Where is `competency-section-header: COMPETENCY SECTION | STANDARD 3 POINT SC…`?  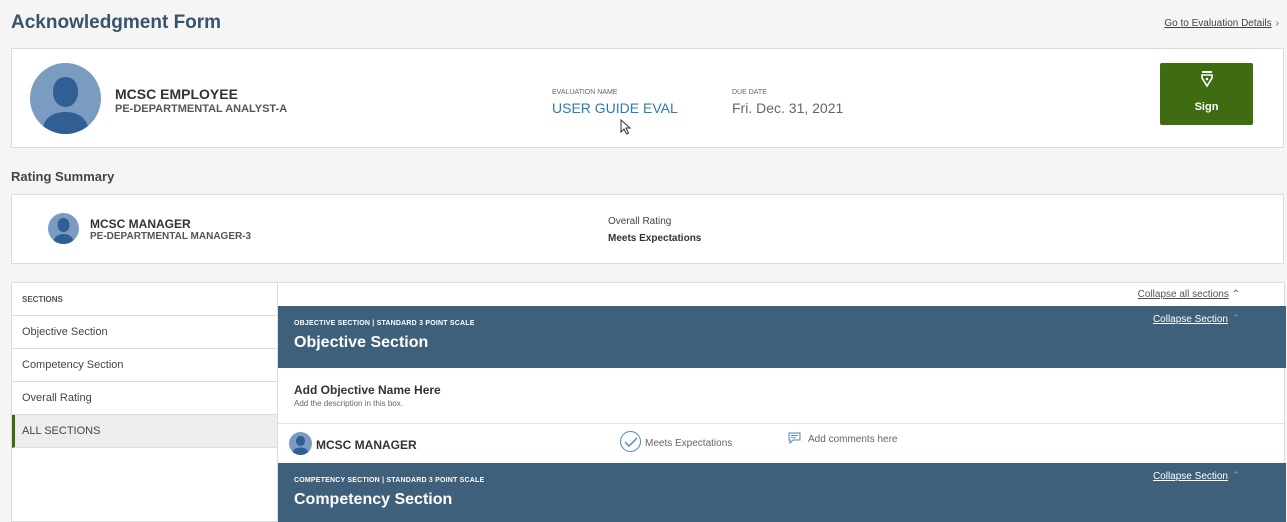 competency-section-header: COMPETENCY SECTION | STANDARD 3 POINT SC… is located at coordinates (782, 492).